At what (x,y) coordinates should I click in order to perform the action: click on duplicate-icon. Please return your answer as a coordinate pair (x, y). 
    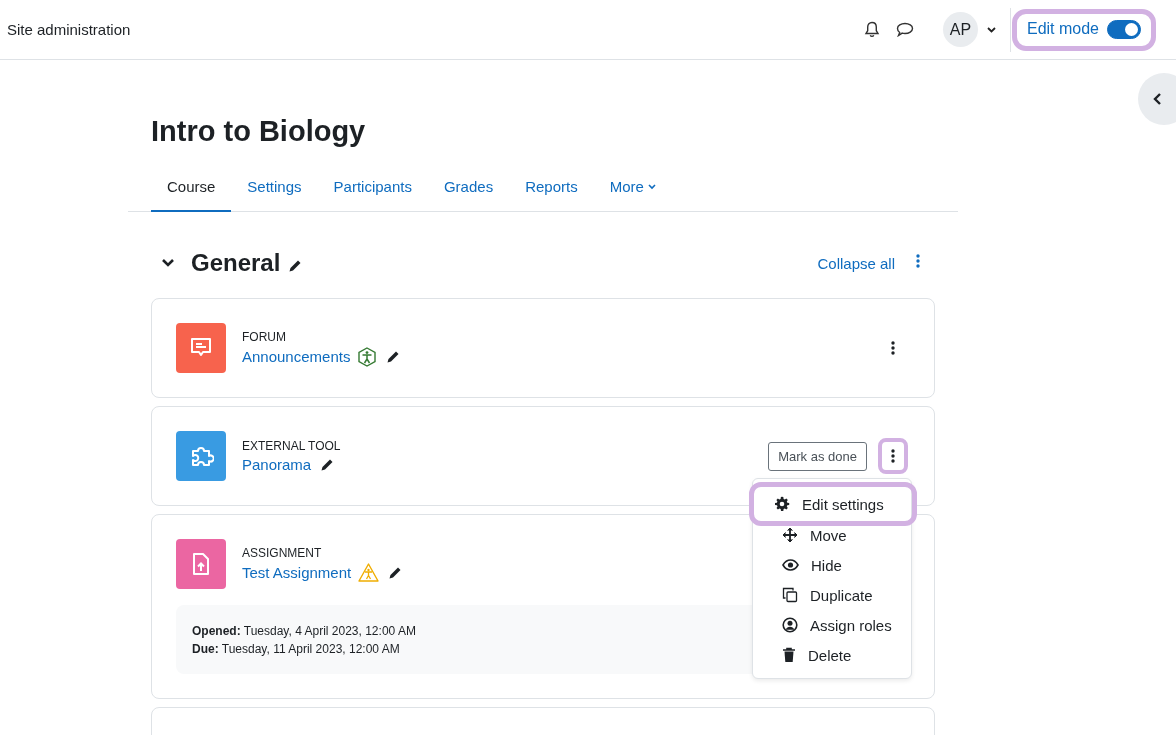
    Looking at the image, I should click on (790, 595).